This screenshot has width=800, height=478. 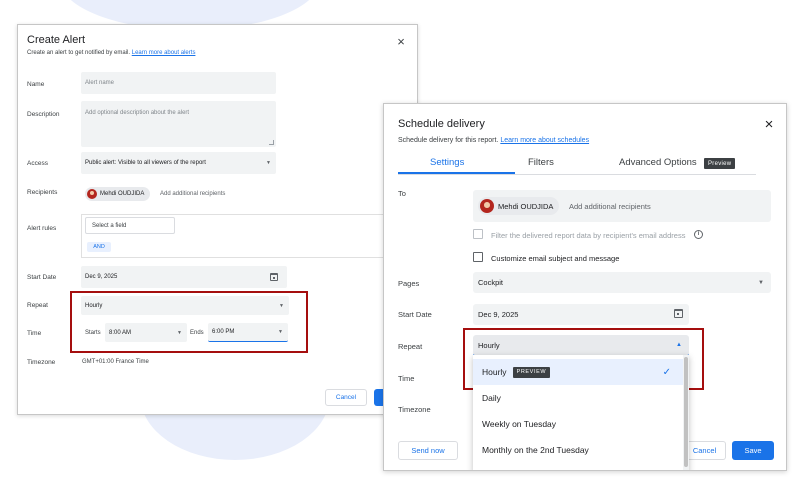 What do you see at coordinates (36, 84) in the screenshot?
I see `name-label: Name` at bounding box center [36, 84].